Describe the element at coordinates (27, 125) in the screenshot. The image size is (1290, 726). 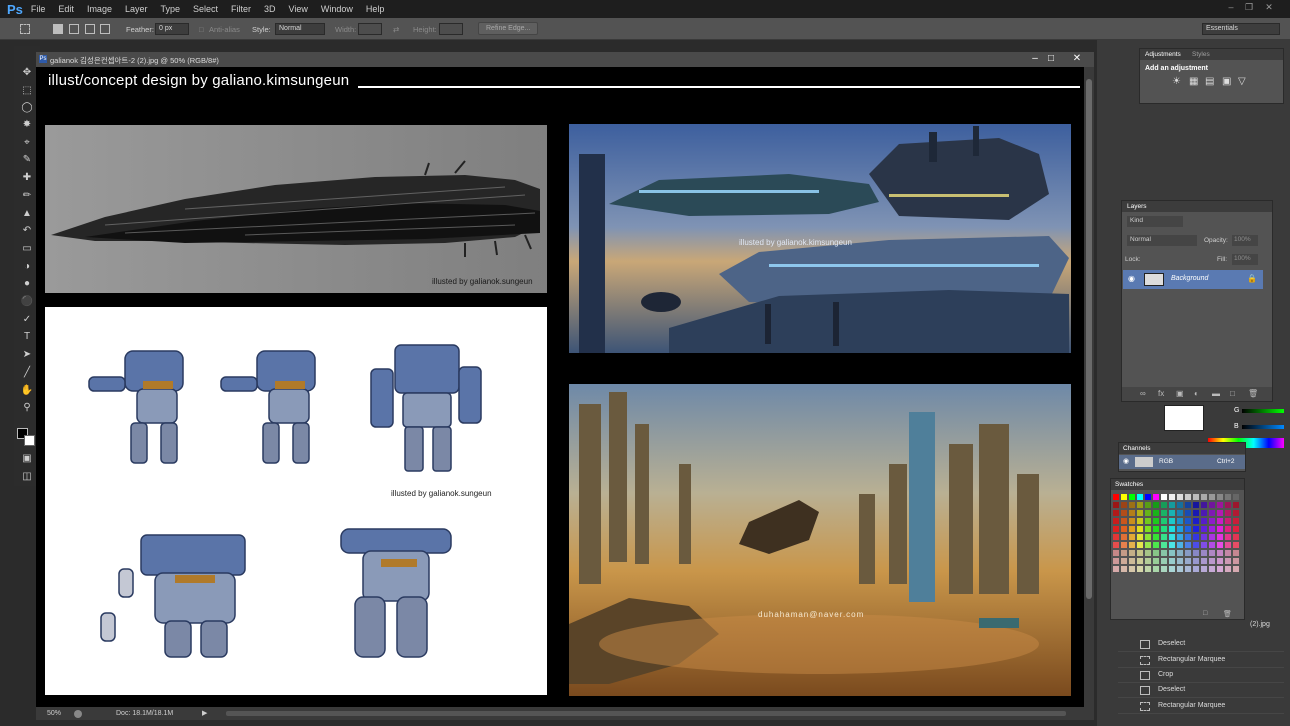
I see `quick-select-icon: ✸` at that location.